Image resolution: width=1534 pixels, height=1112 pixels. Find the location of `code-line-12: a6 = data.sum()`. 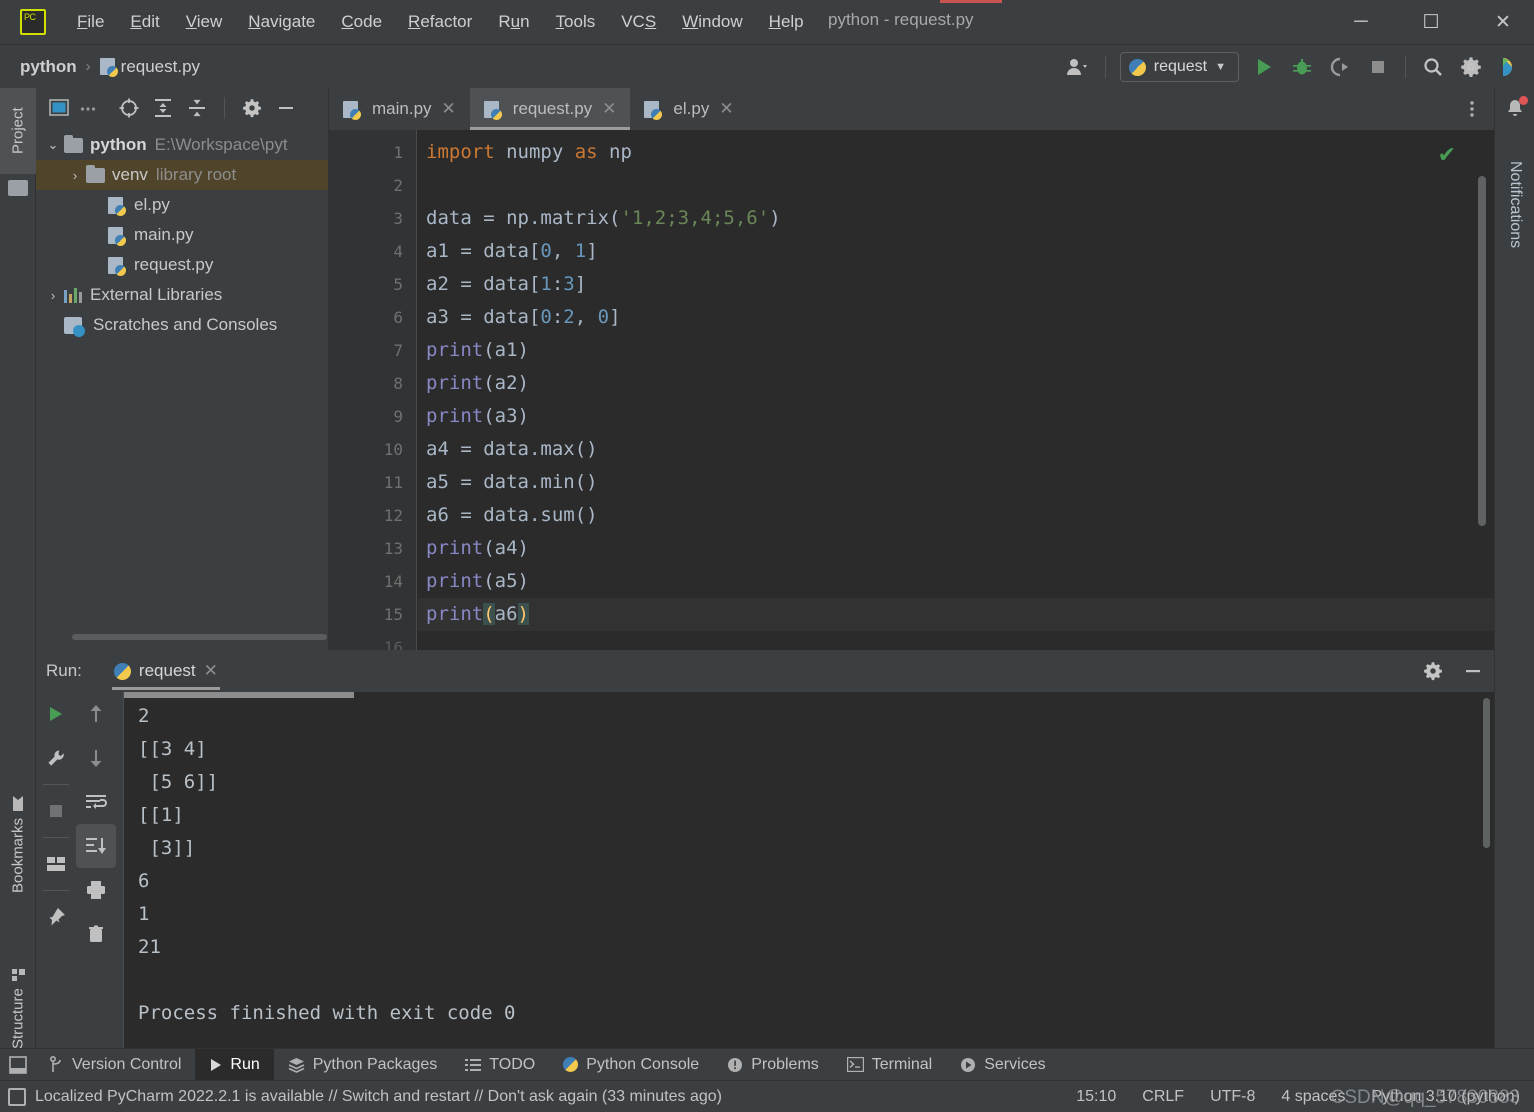

code-line-12: a6 = data.sum() is located at coordinates (956, 515).